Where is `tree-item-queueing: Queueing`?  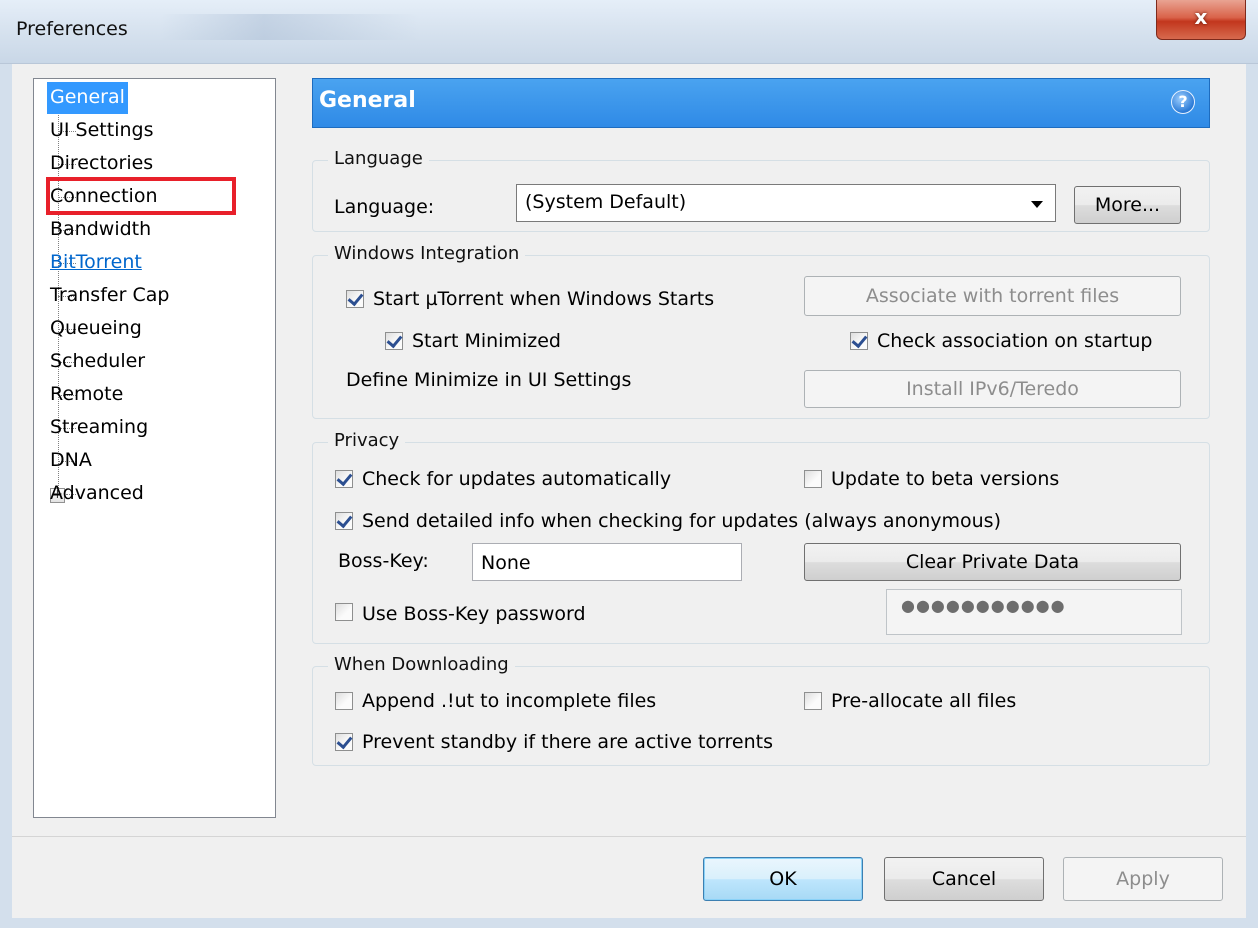
tree-item-queueing: Queueing is located at coordinates (96, 329).